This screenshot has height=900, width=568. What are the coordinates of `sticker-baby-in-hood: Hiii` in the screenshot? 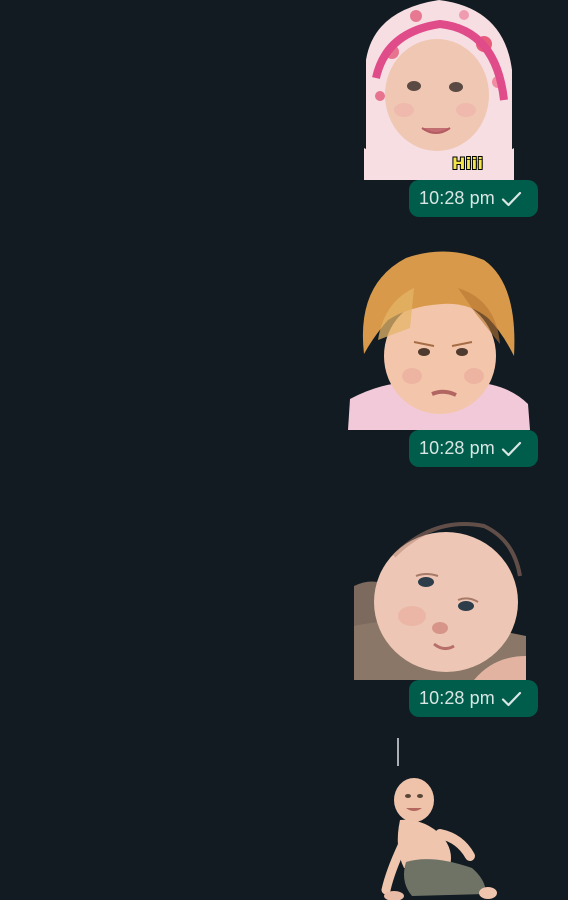 It's located at (439, 90).